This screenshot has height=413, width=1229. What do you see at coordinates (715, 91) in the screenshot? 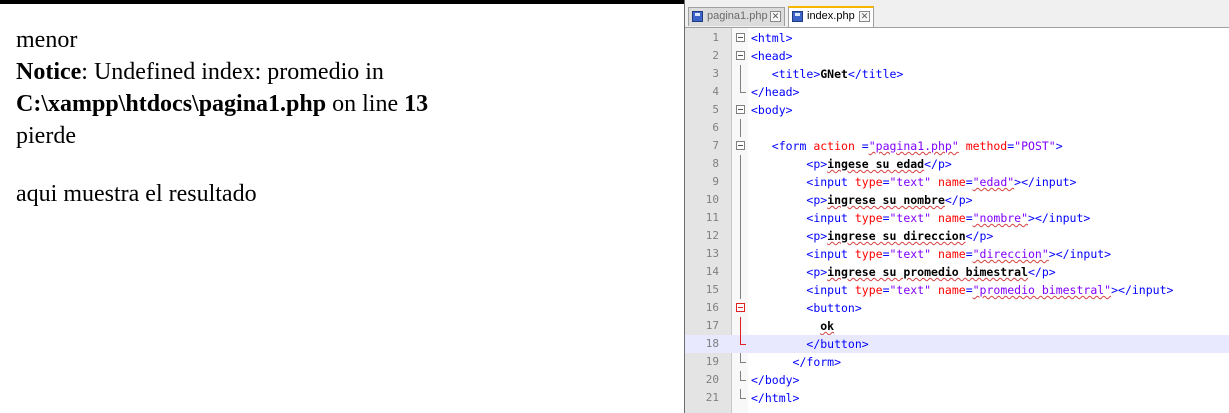
I see `line-number: 4` at bounding box center [715, 91].